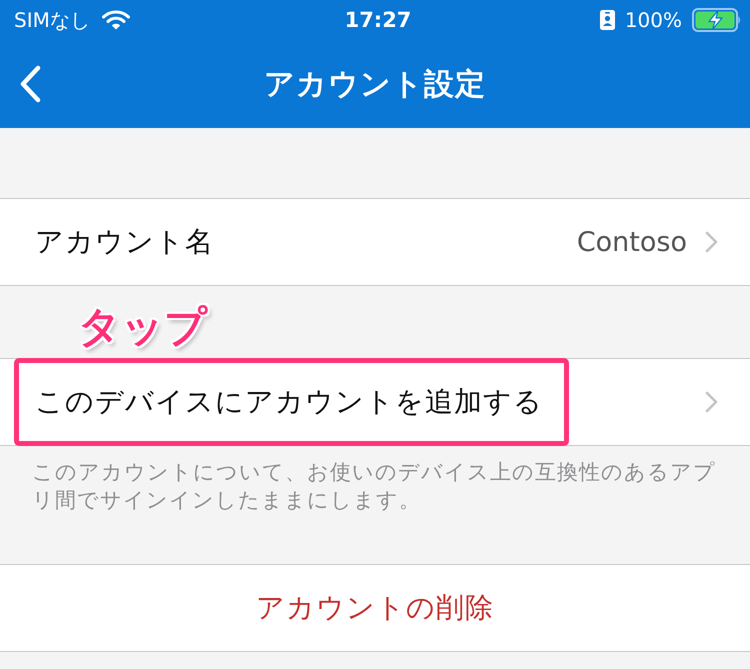  What do you see at coordinates (378, 20) in the screenshot?
I see `clock-time: 17:27` at bounding box center [378, 20].